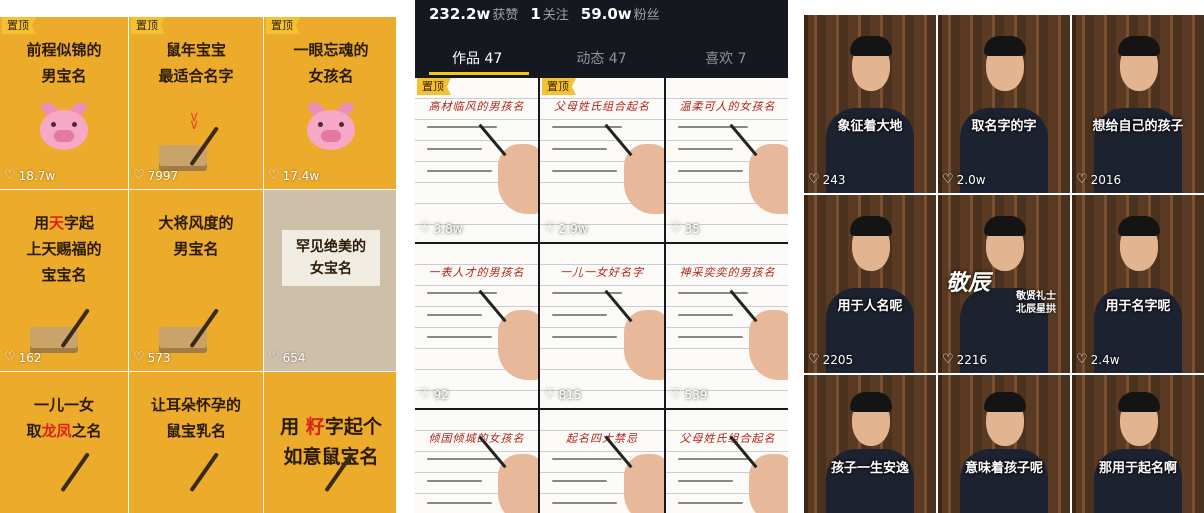  What do you see at coordinates (1036, 303) in the screenshot?
I see `calligraphy-subtitle: 敬贤礼士 北辰星拱` at bounding box center [1036, 303].